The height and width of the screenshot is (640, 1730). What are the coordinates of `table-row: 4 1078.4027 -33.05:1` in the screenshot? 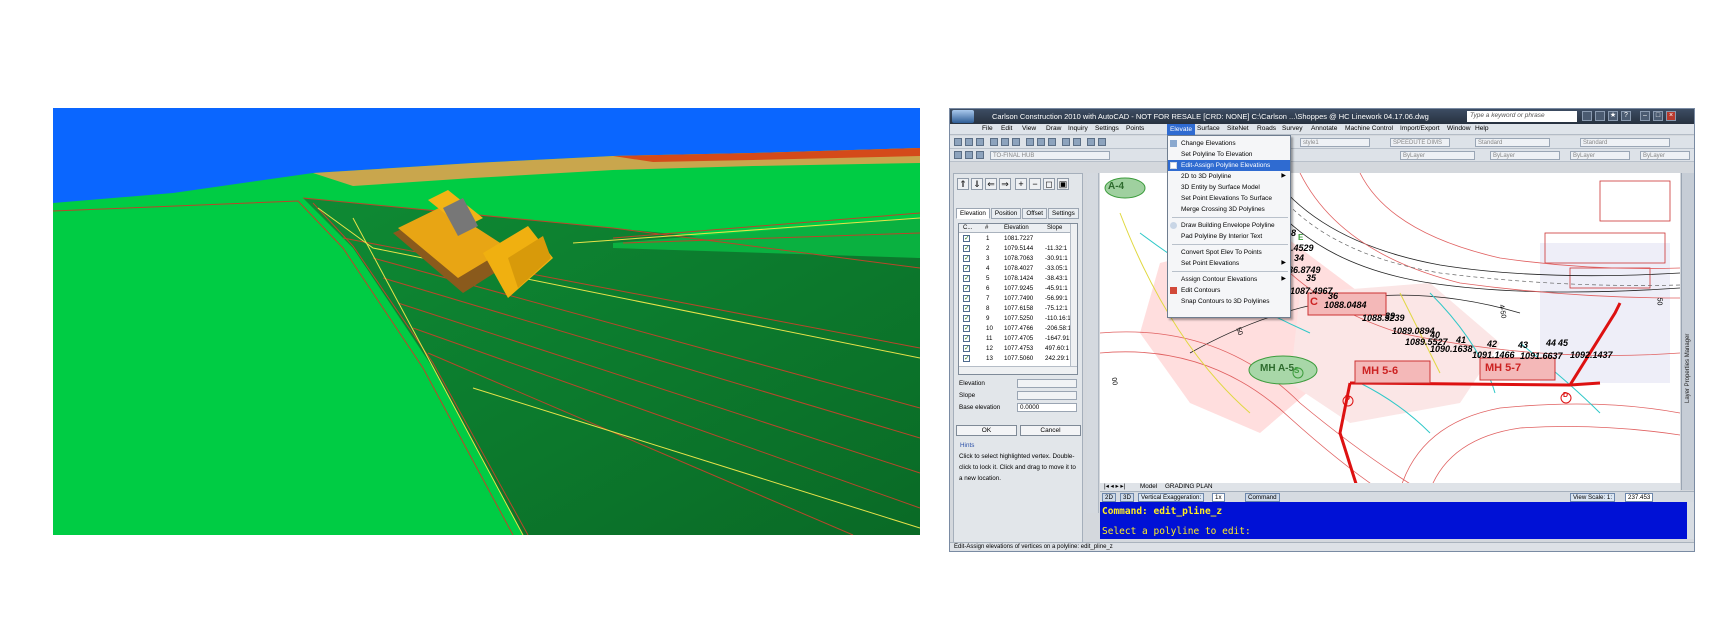 It's located at (1018, 269).